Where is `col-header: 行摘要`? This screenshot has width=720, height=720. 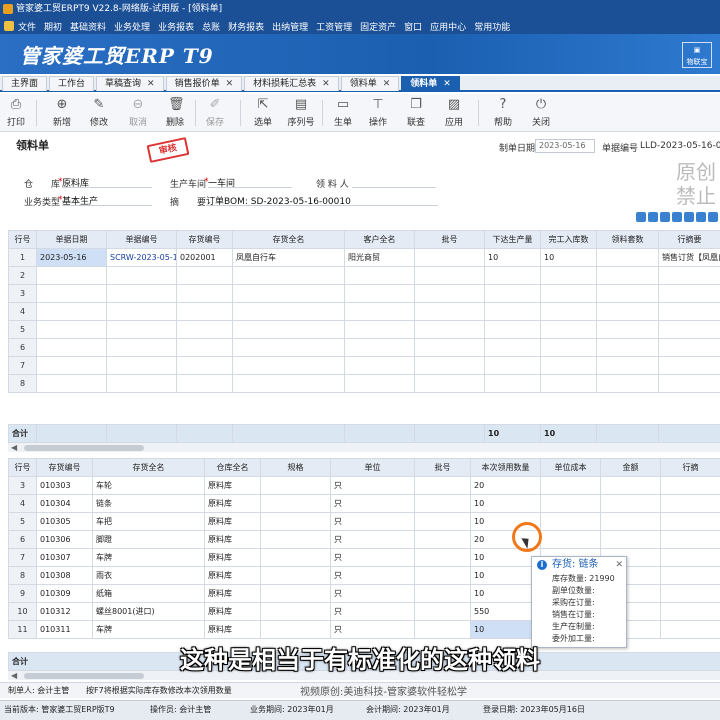 col-header: 行摘要 is located at coordinates (689, 239).